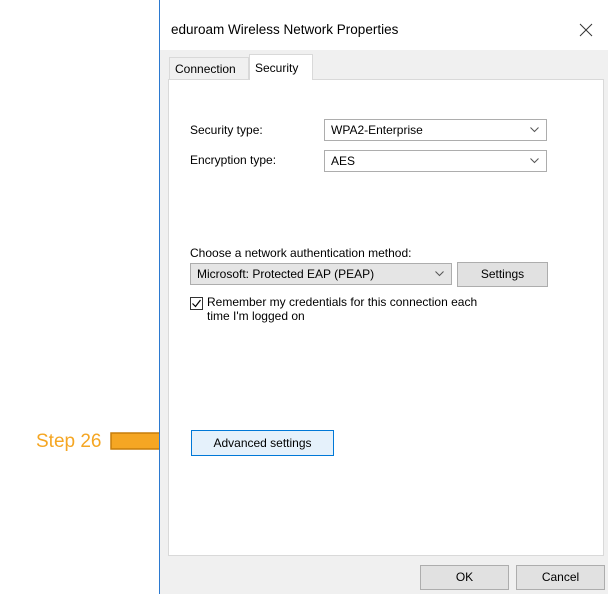  I want to click on tab-connection: Connection, so click(209, 68).